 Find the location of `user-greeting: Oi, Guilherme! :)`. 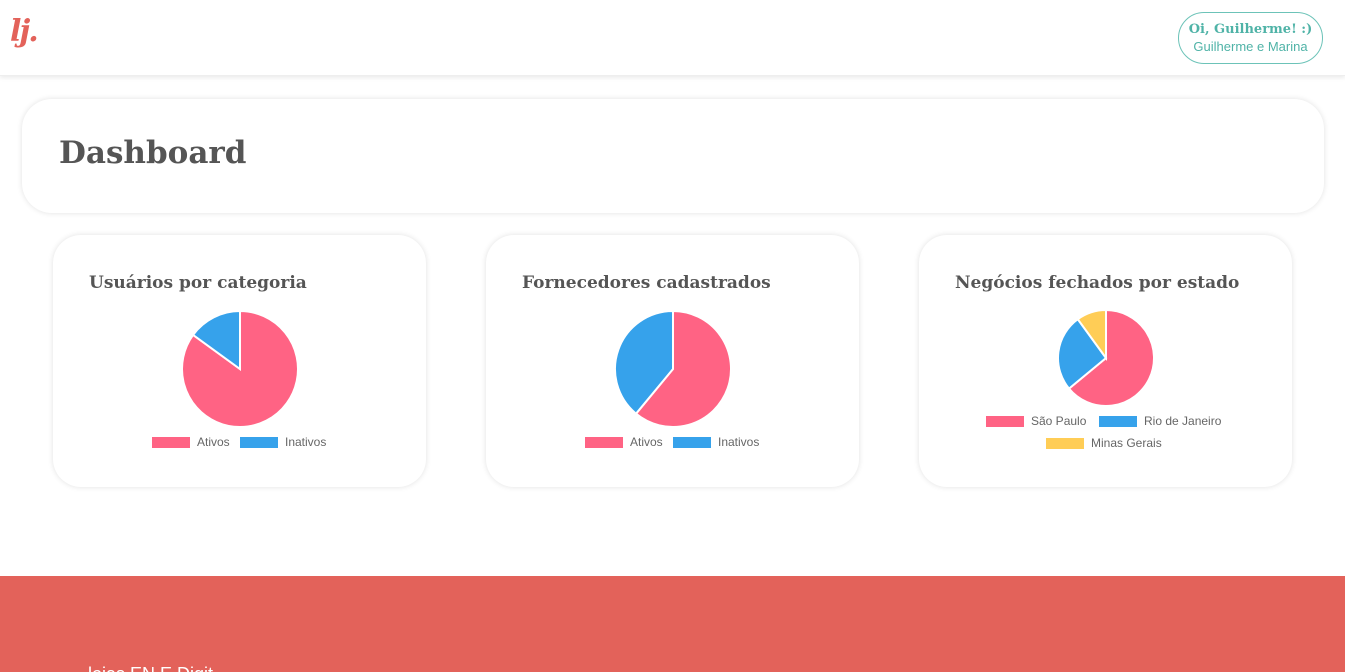

user-greeting: Oi, Guilherme! :) is located at coordinates (1250, 29).